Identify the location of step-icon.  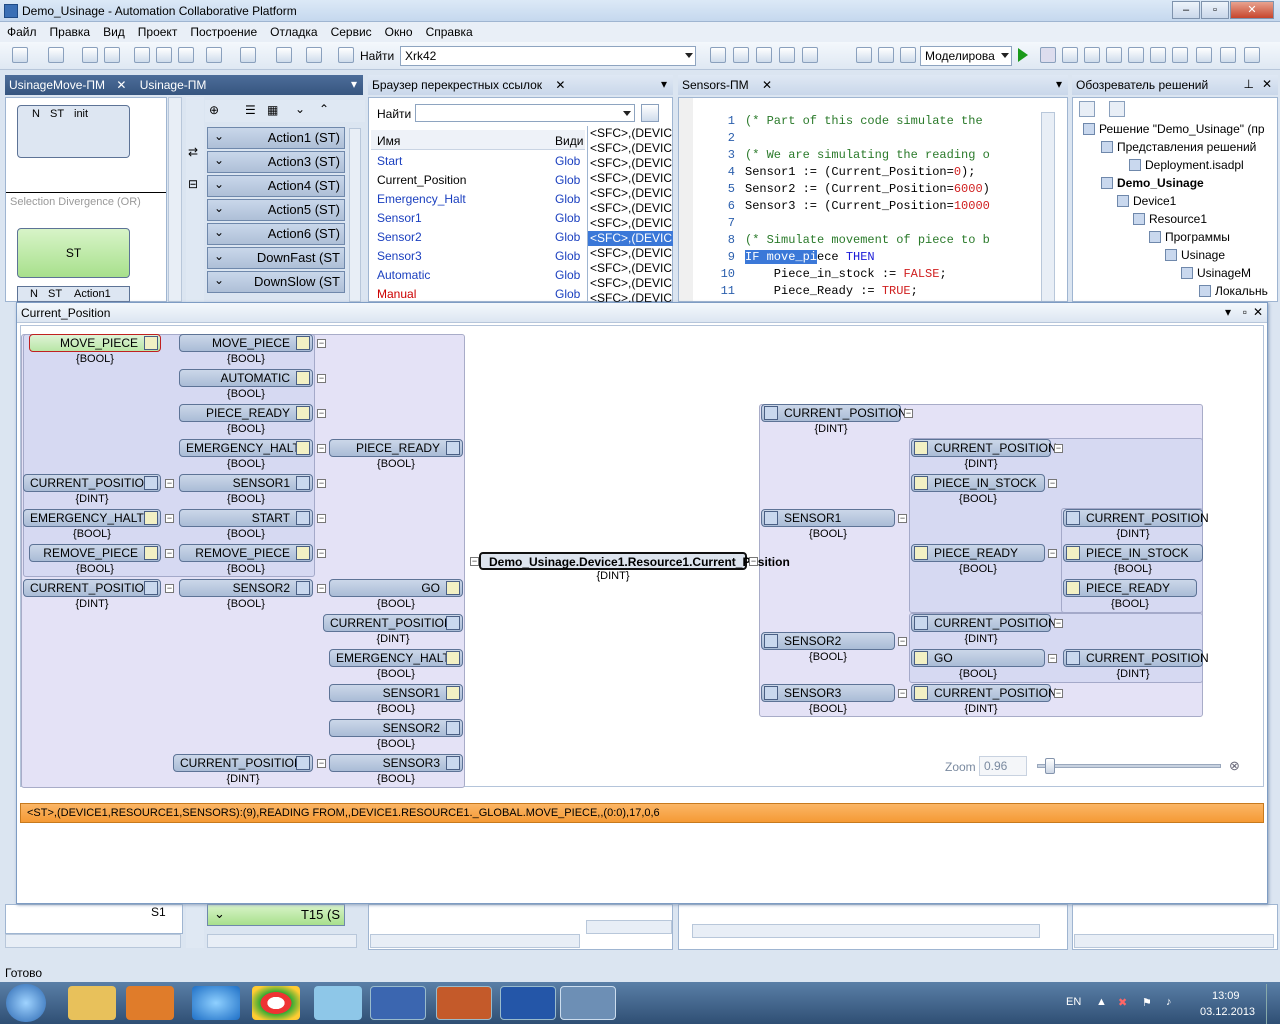
(1092, 55).